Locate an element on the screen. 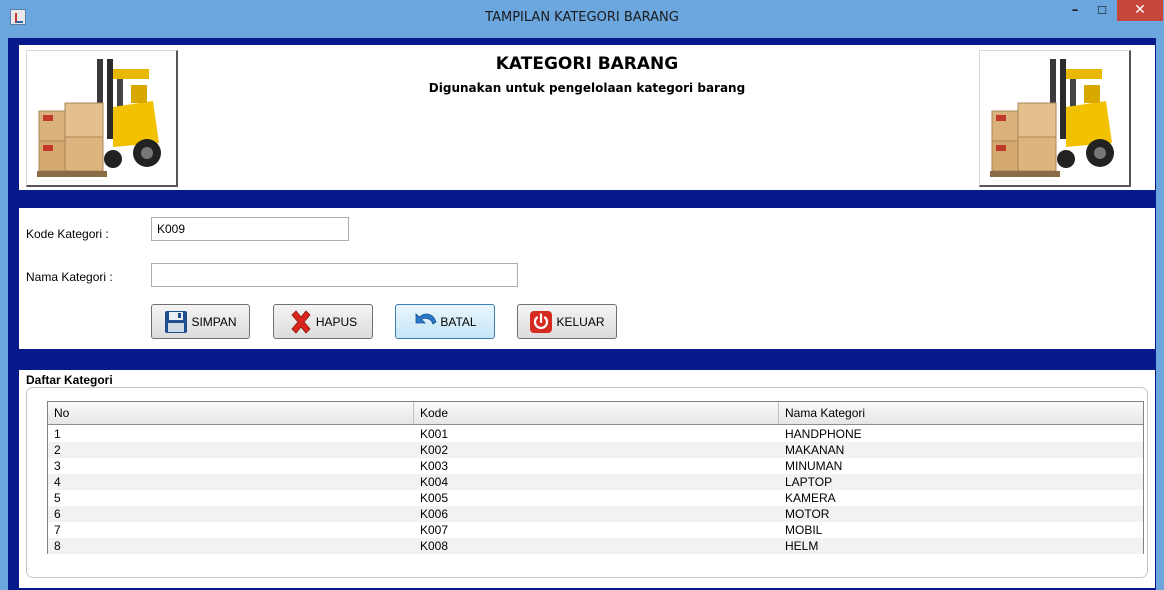 The image size is (1164, 590). cell-kode: K001 is located at coordinates (434, 434).